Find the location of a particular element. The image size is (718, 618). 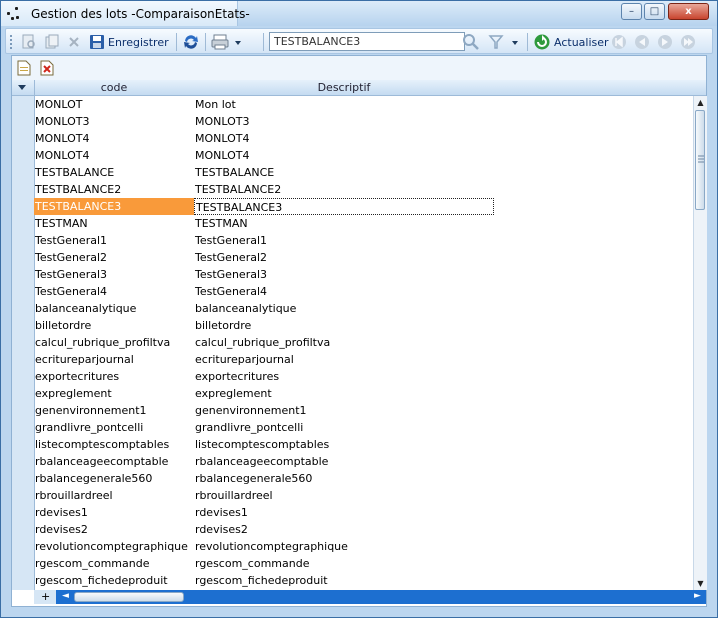

table-row: TESTBALANCE3 TESTBALANCE3 is located at coordinates (364, 206).